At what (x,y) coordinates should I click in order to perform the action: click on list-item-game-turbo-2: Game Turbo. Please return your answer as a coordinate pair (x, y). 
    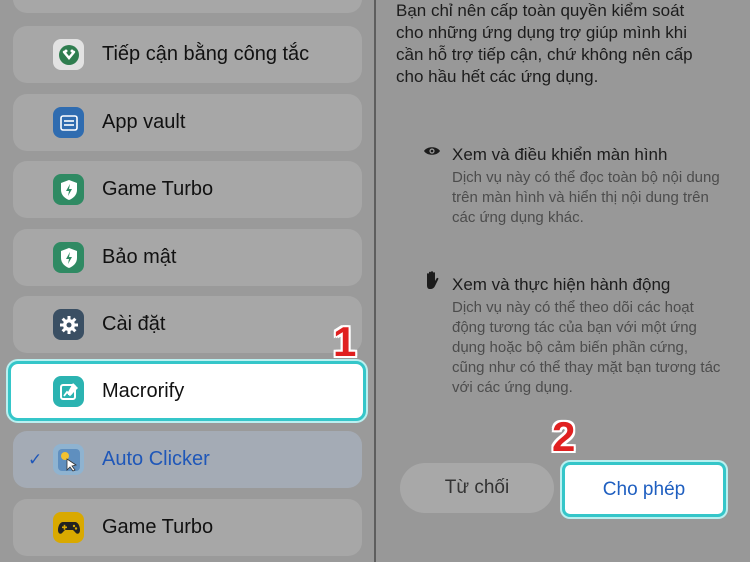
    Looking at the image, I should click on (187, 527).